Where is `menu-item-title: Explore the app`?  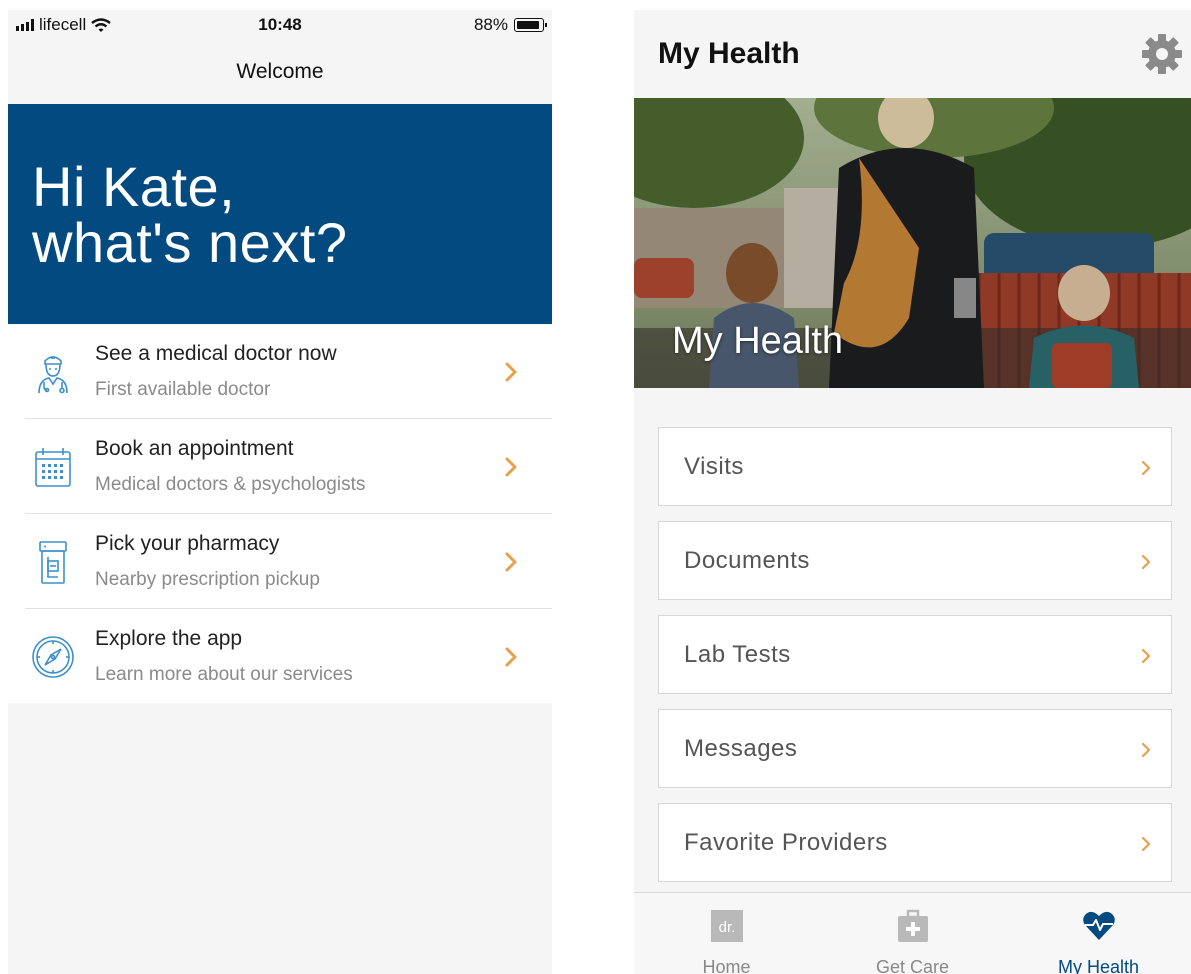
menu-item-title: Explore the app is located at coordinates (169, 638).